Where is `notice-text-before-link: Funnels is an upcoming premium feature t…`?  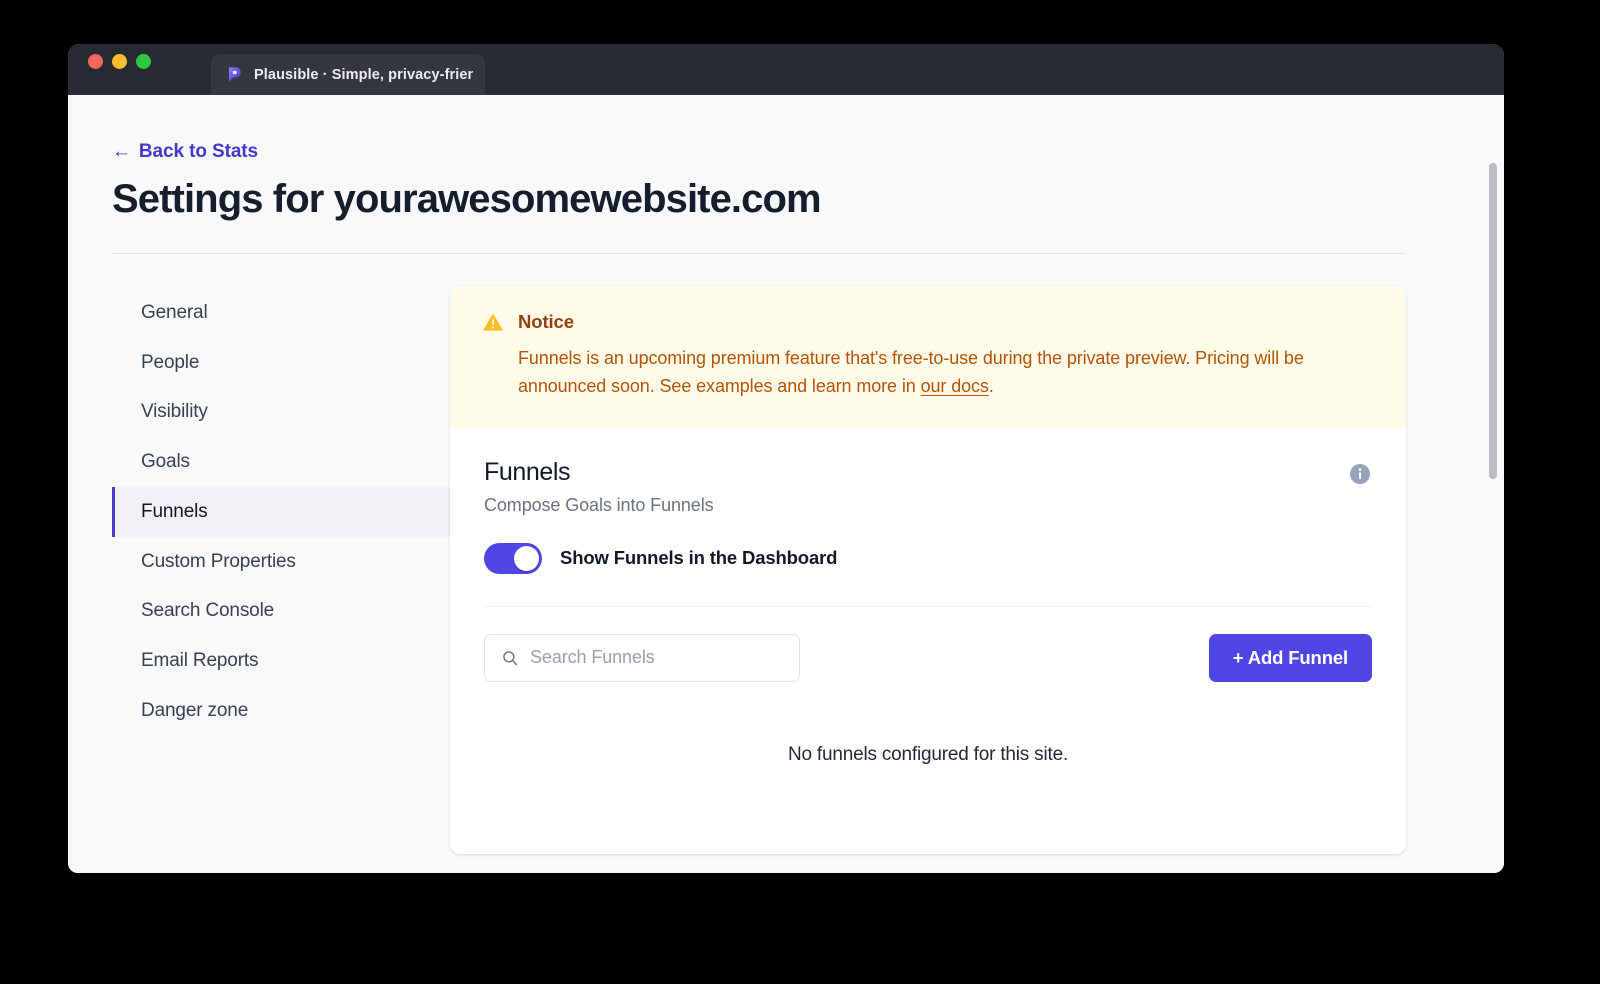
notice-text-before-link: Funnels is an upcoming premium feature t… is located at coordinates (911, 371).